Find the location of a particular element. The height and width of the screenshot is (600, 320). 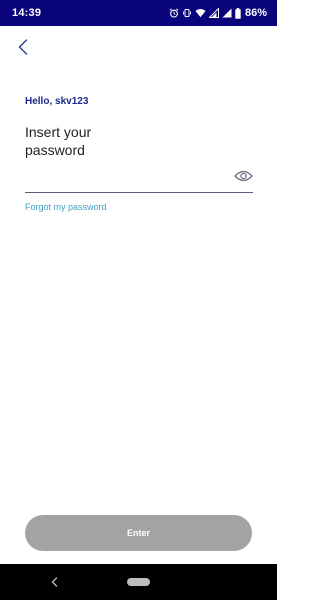

back-button is located at coordinates (23, 49).